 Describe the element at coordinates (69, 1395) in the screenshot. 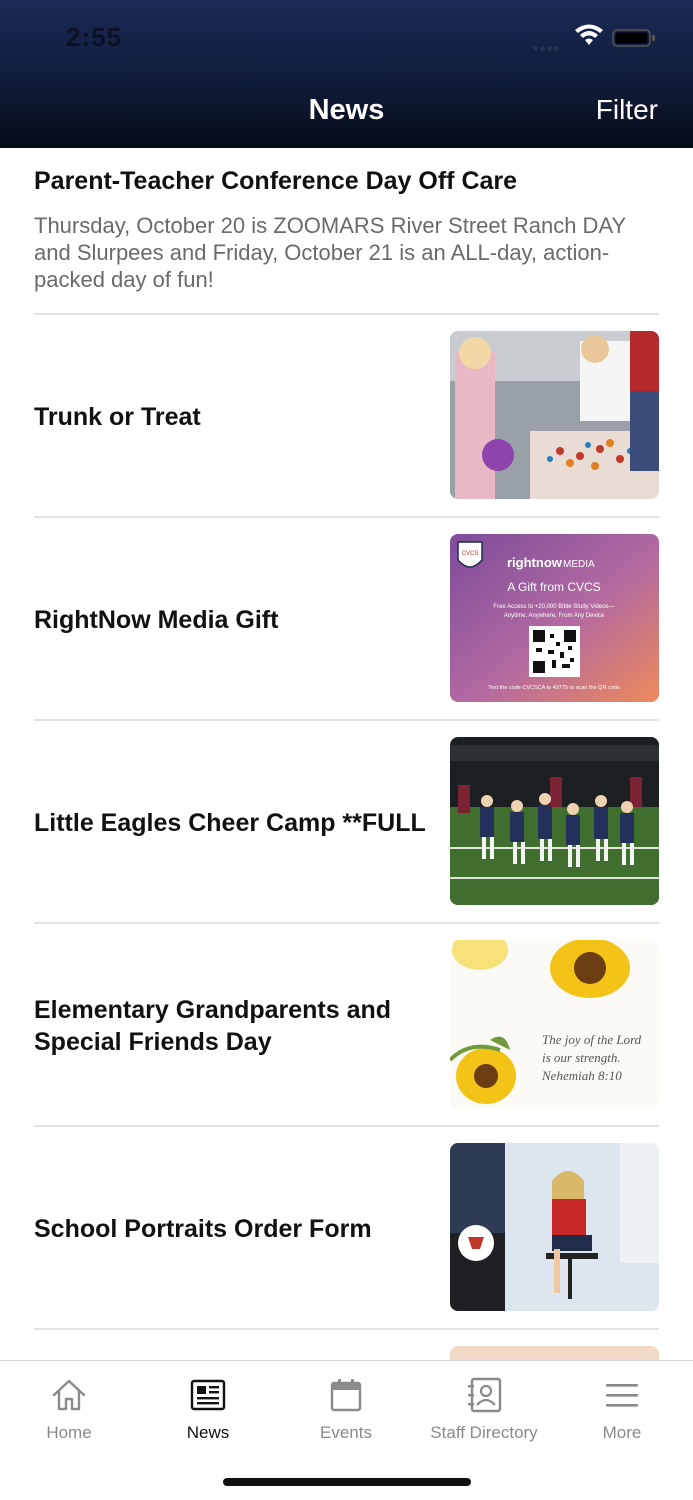

I see `home-icon` at that location.